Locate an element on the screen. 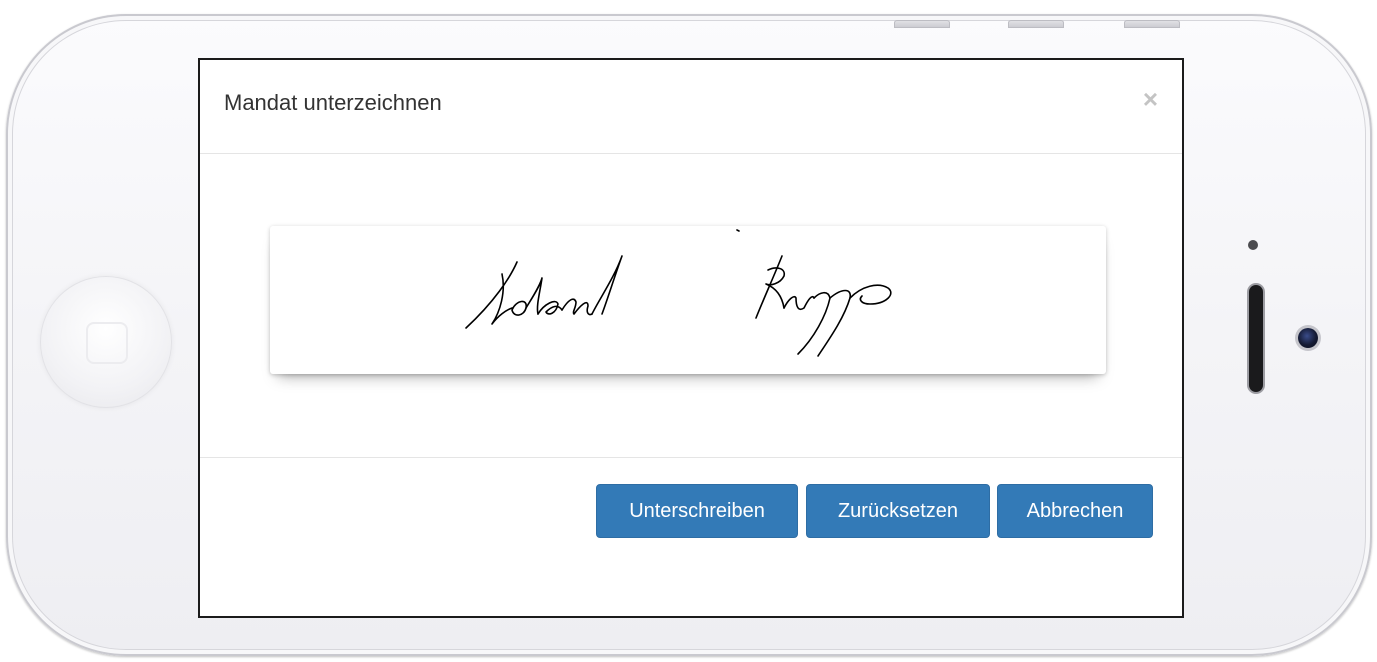 The height and width of the screenshot is (662, 1377). sign-button: Unterschreiben is located at coordinates (697, 511).